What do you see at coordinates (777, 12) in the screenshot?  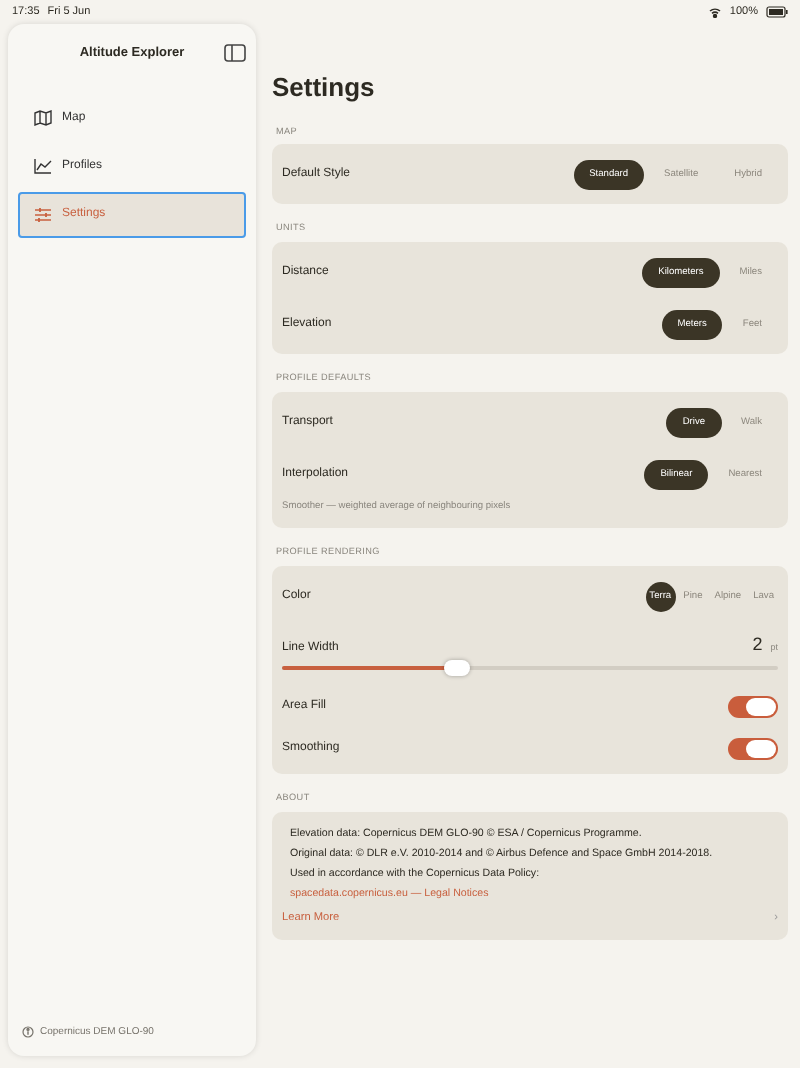 I see `battery-icon` at bounding box center [777, 12].